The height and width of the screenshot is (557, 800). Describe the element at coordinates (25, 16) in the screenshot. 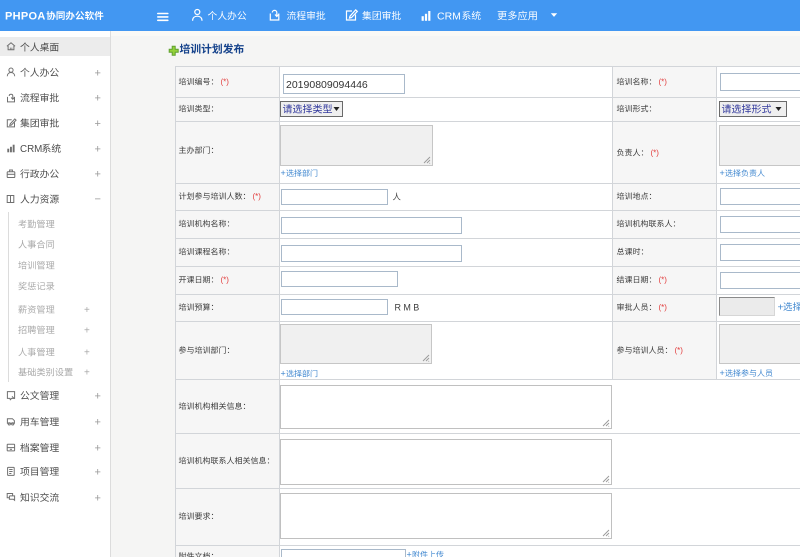

I see `svg-text: PHPOA` at that location.